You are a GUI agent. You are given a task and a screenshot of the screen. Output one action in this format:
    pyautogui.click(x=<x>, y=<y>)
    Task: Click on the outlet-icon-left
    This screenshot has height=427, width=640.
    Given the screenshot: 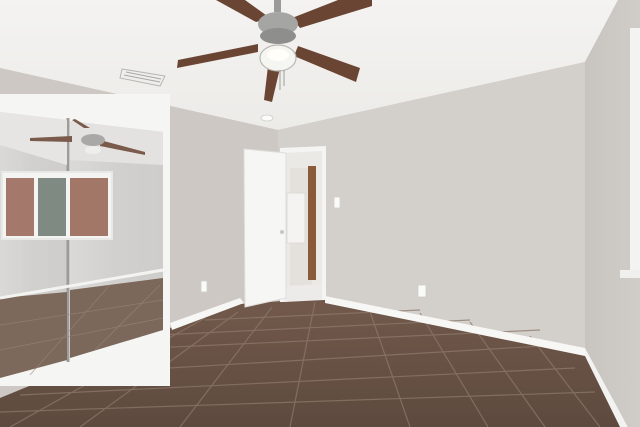 What is the action you would take?
    pyautogui.click(x=204, y=286)
    